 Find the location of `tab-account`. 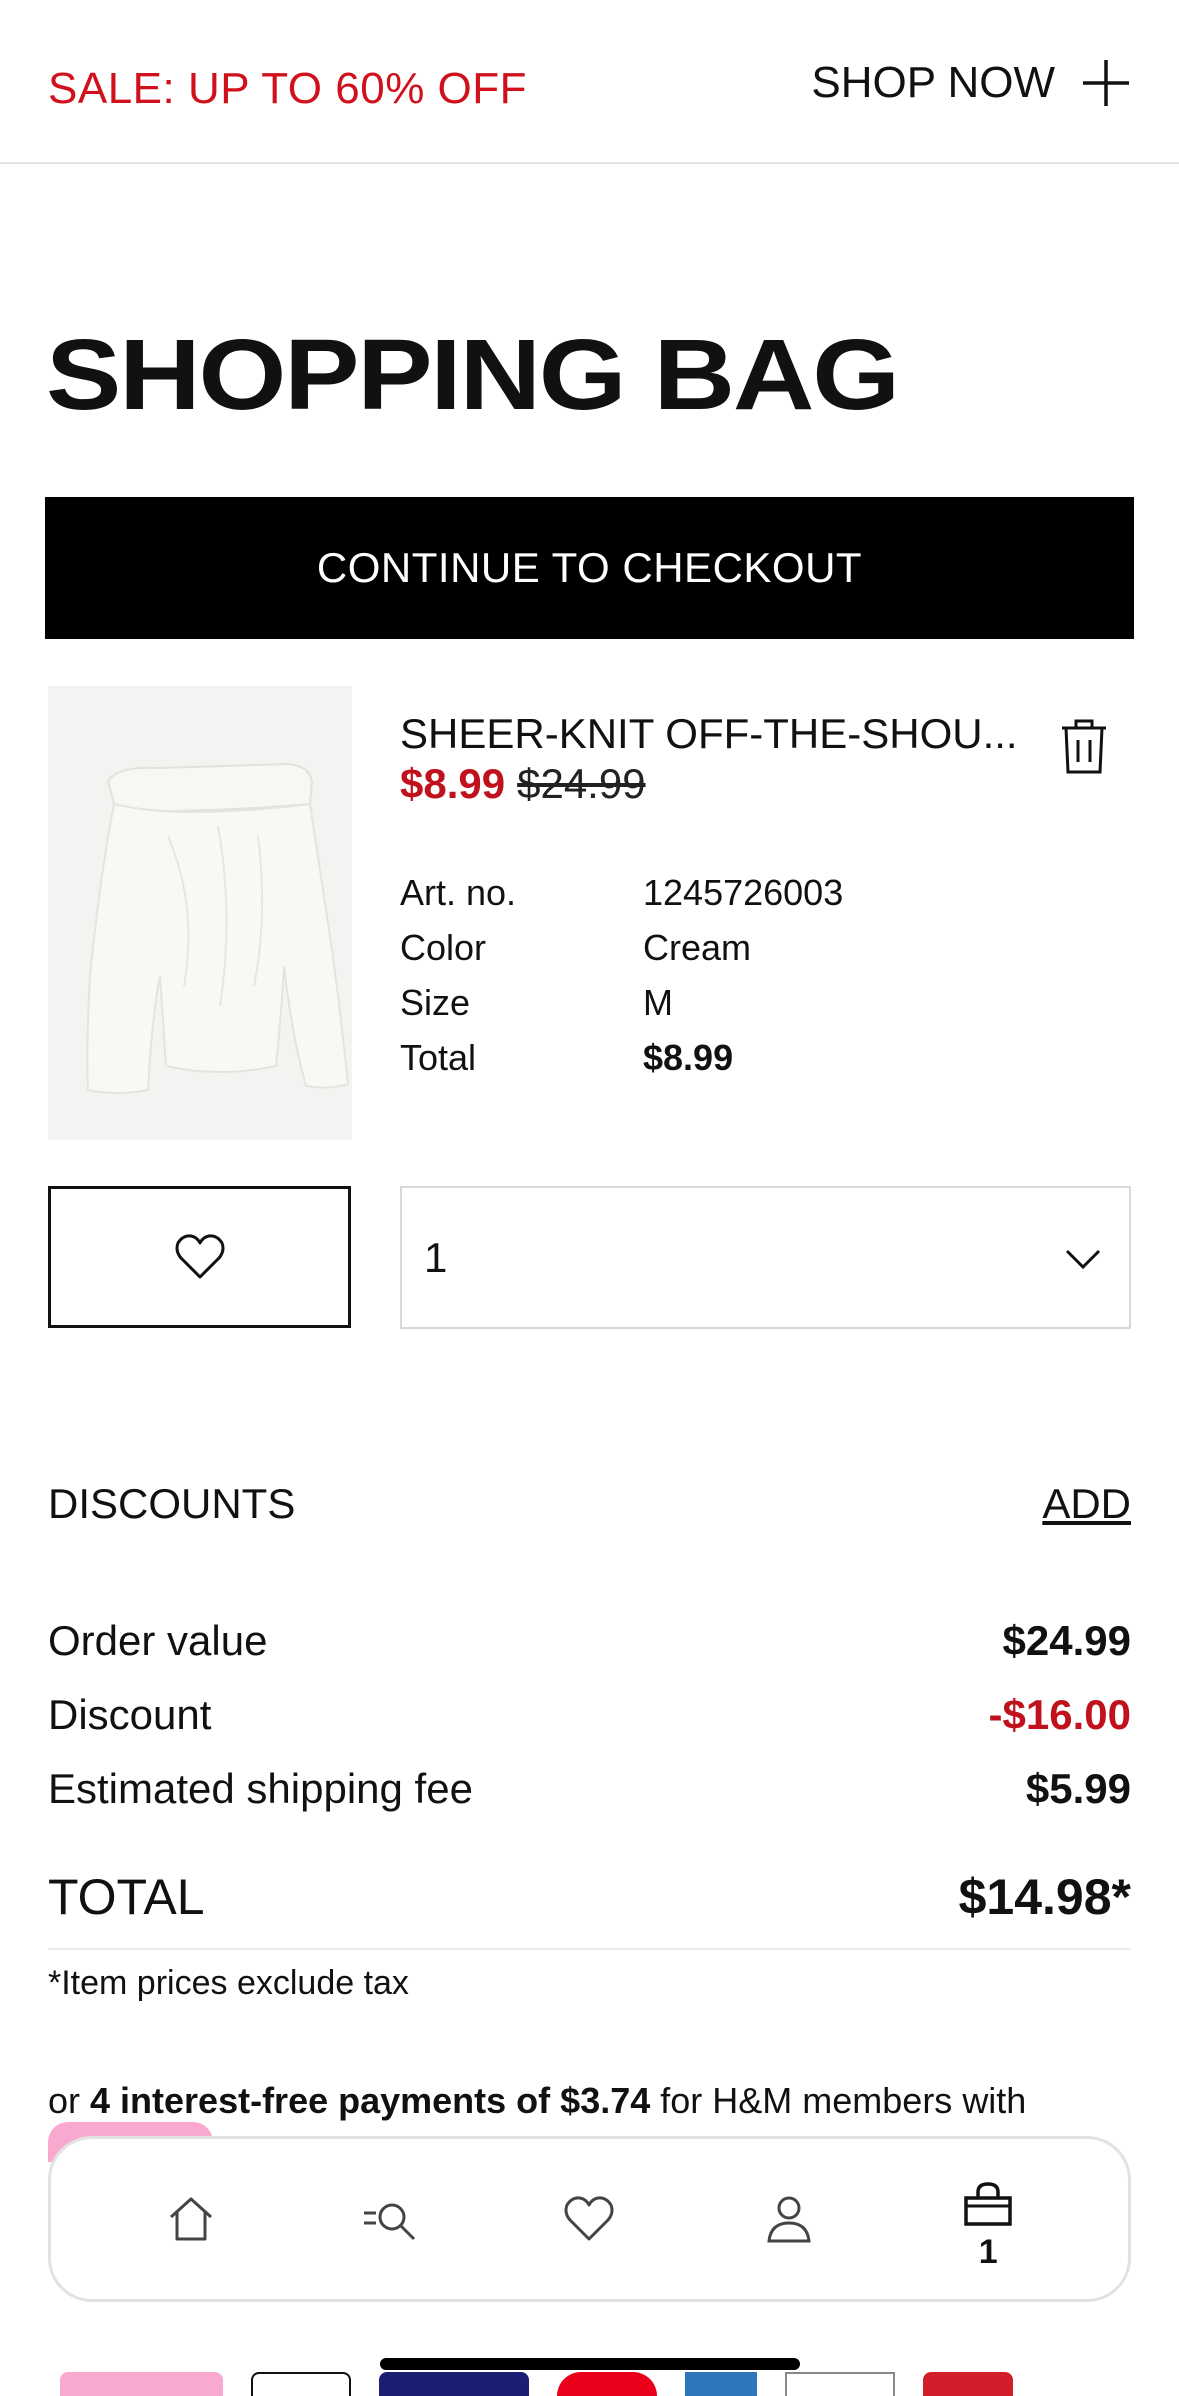

tab-account is located at coordinates (789, 2219).